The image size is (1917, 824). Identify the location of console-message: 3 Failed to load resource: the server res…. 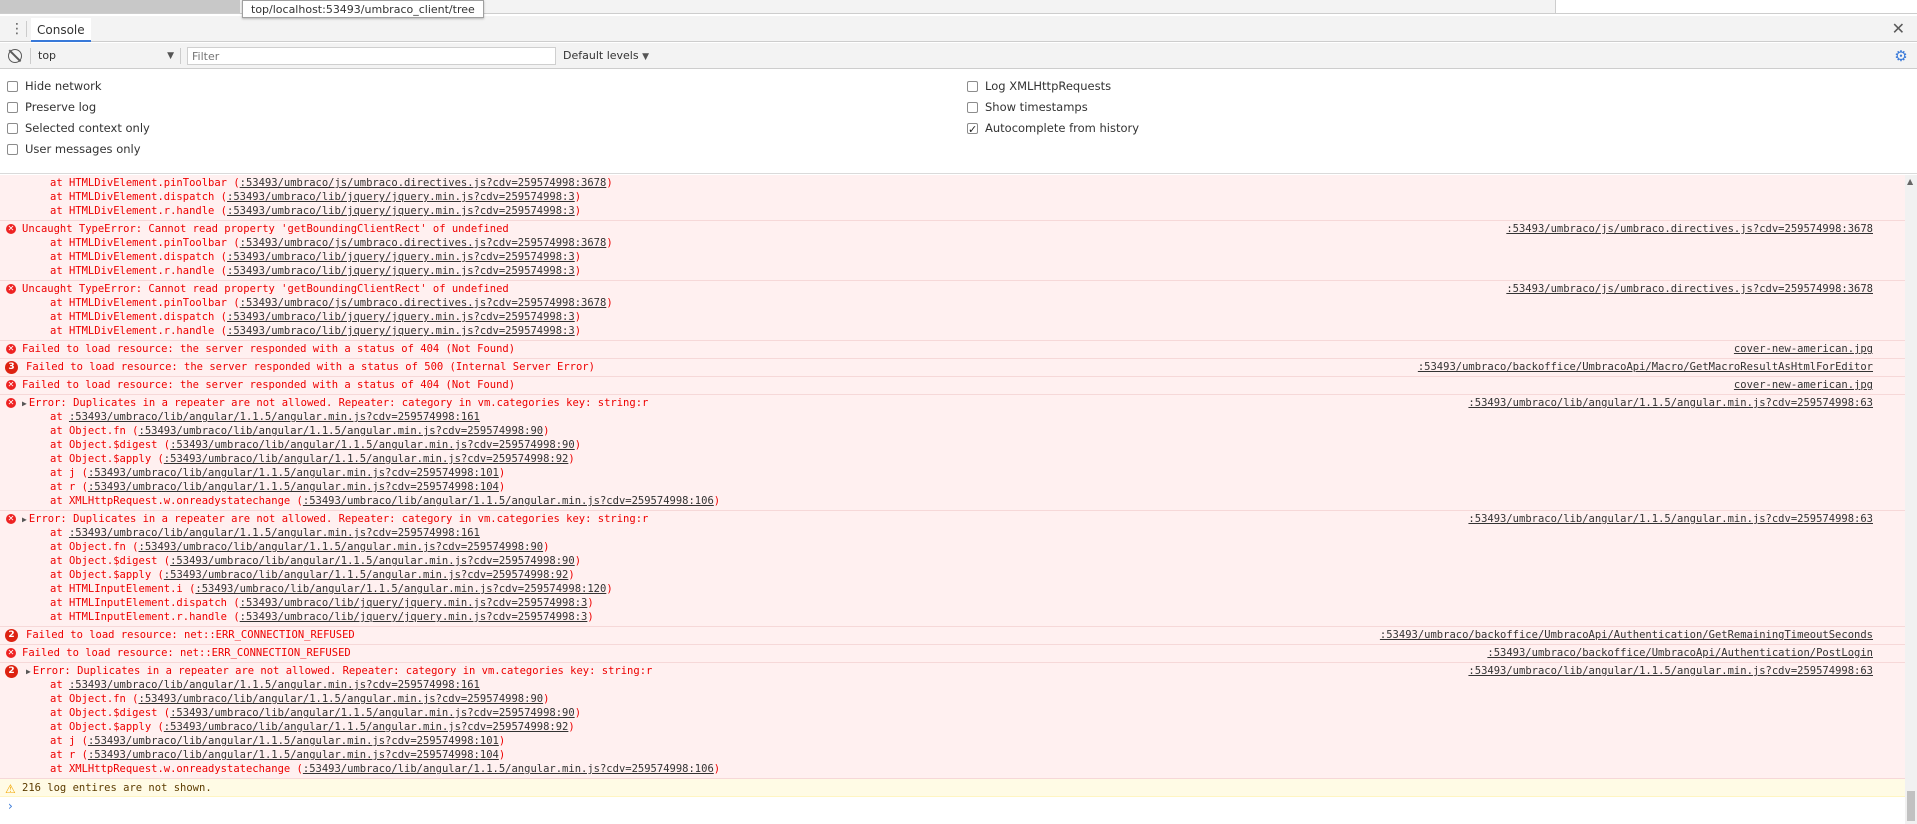
(952, 368).